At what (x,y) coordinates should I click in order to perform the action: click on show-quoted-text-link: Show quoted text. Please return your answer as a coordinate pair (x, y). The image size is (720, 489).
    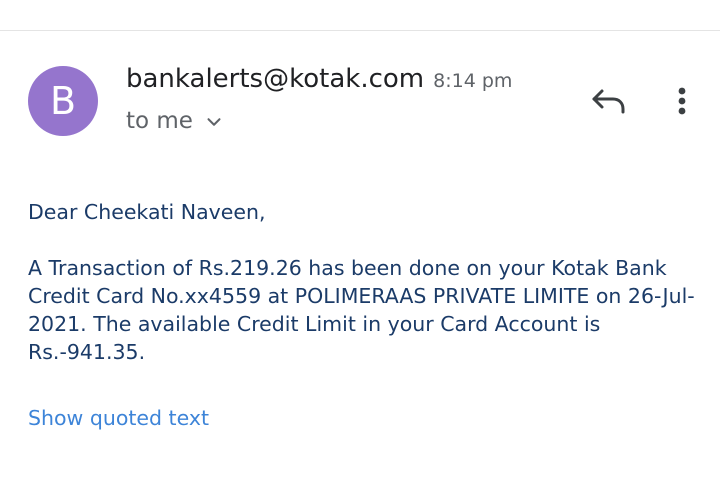
    Looking at the image, I should click on (118, 418).